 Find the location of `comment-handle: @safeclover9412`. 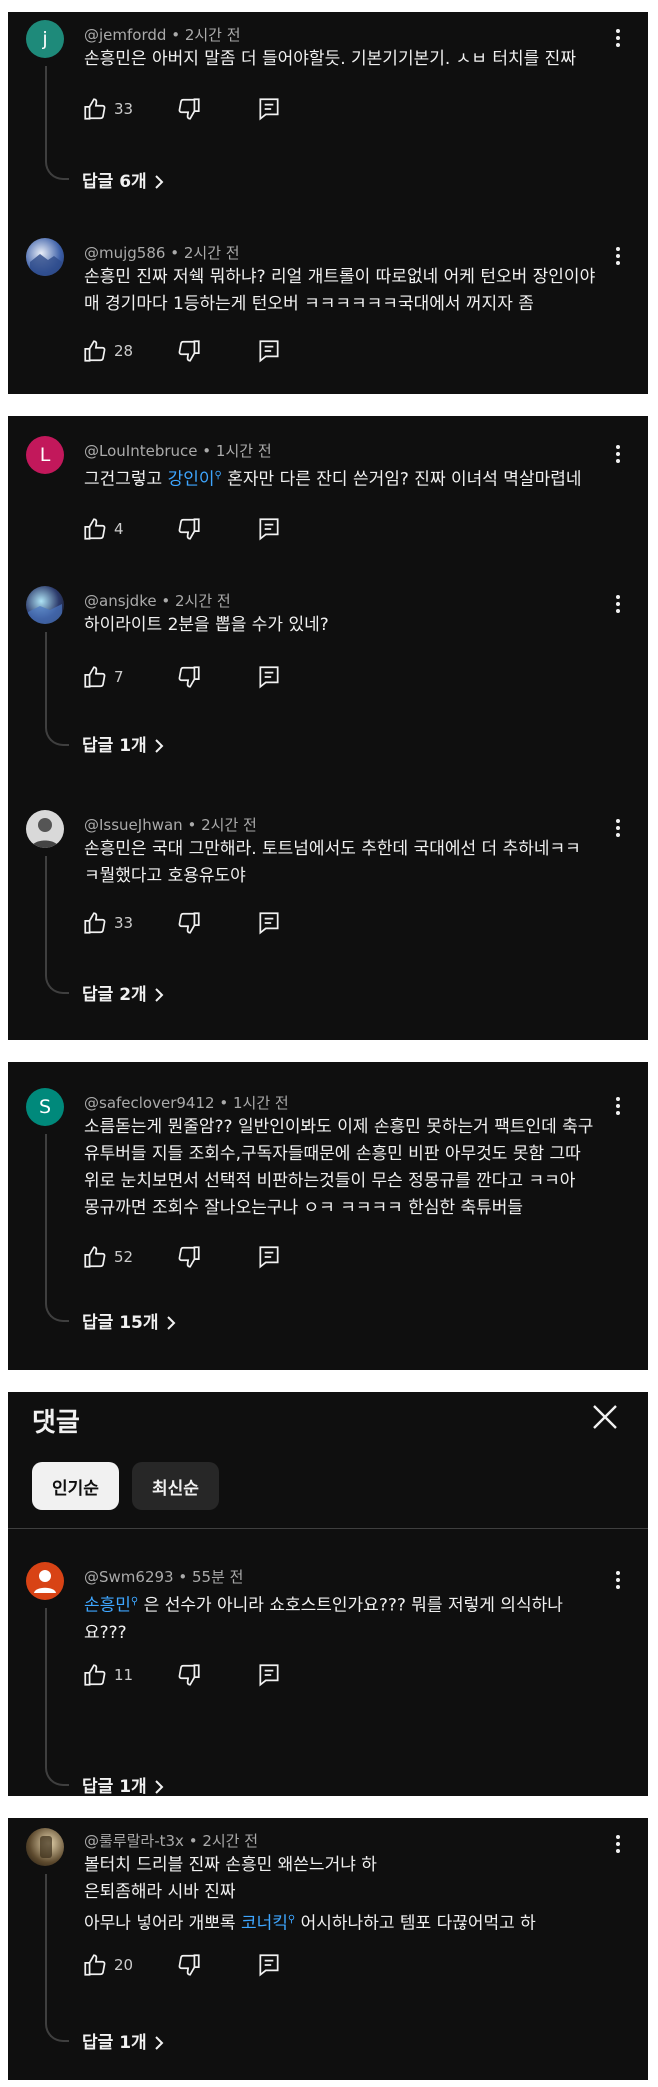

comment-handle: @safeclover9412 is located at coordinates (149, 1103).